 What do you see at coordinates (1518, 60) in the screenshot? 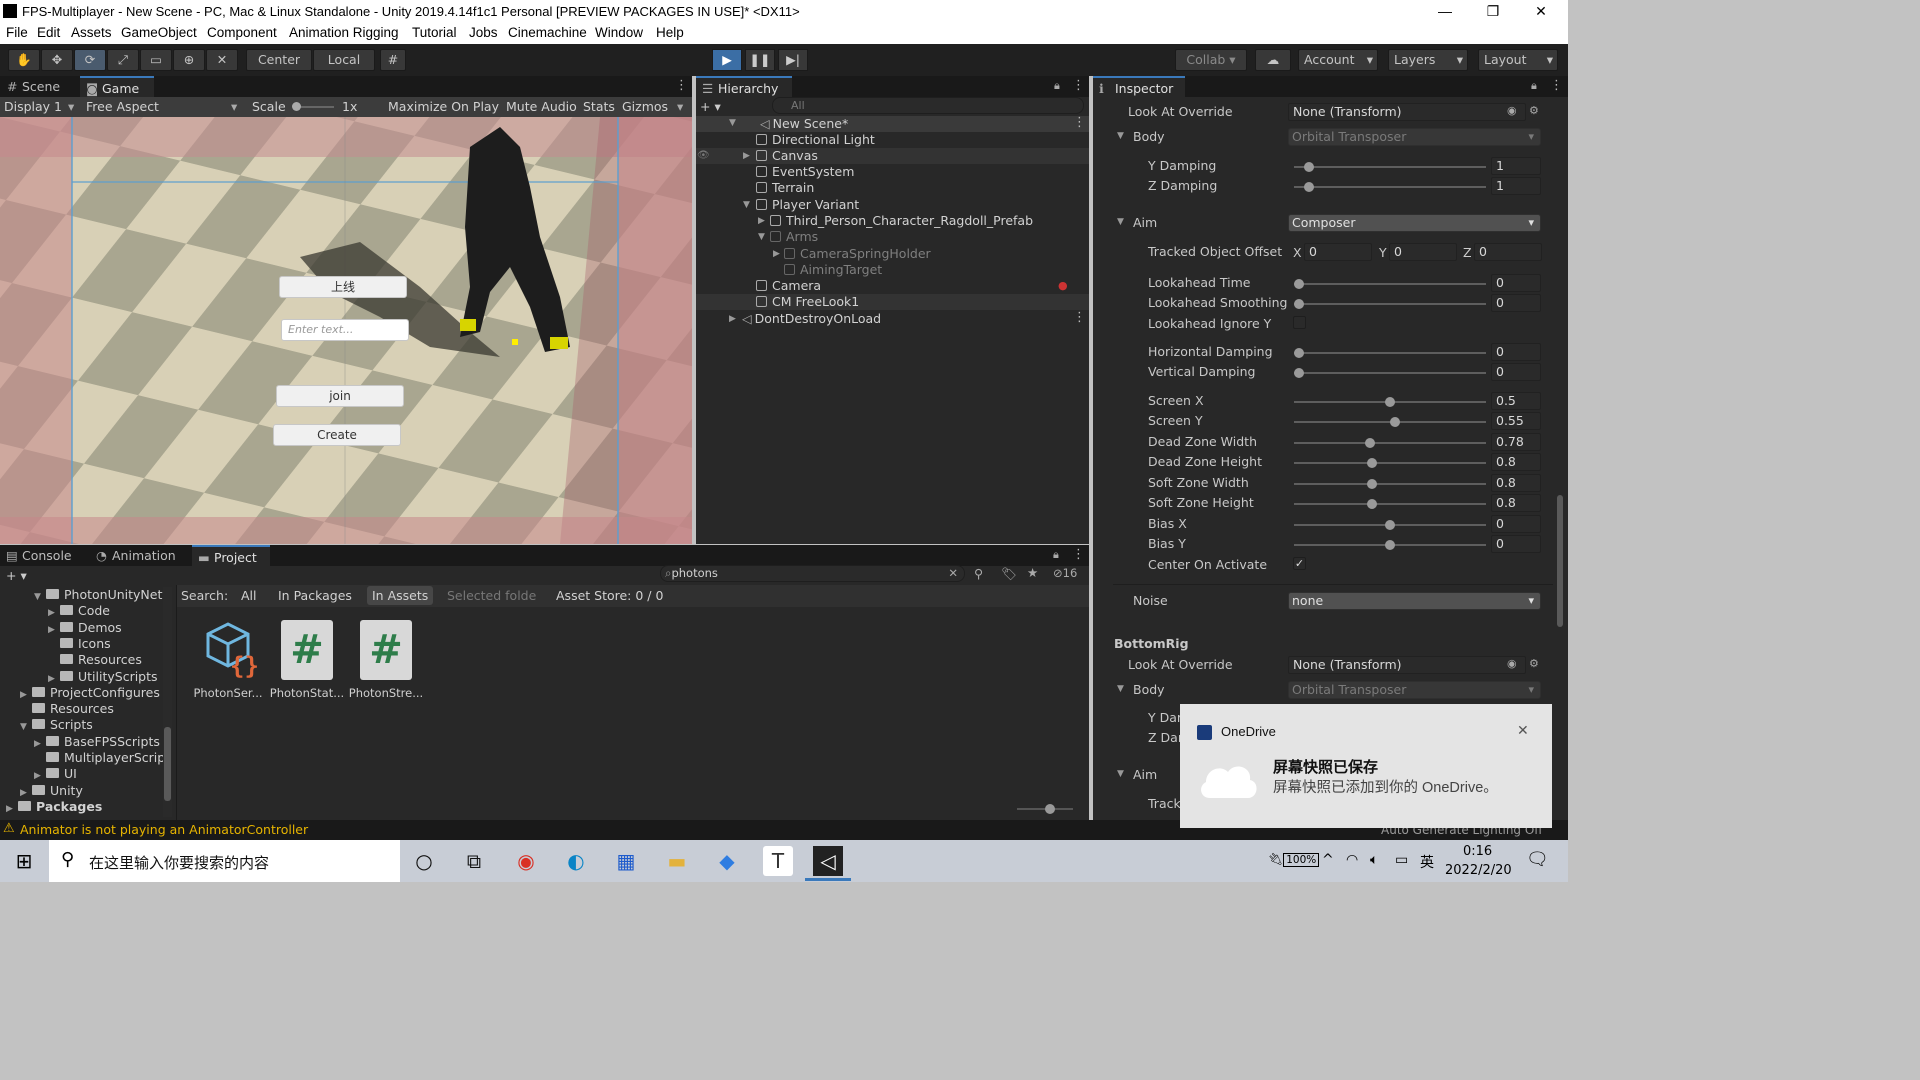
I see `layout-dropdown: Layout ▾` at bounding box center [1518, 60].